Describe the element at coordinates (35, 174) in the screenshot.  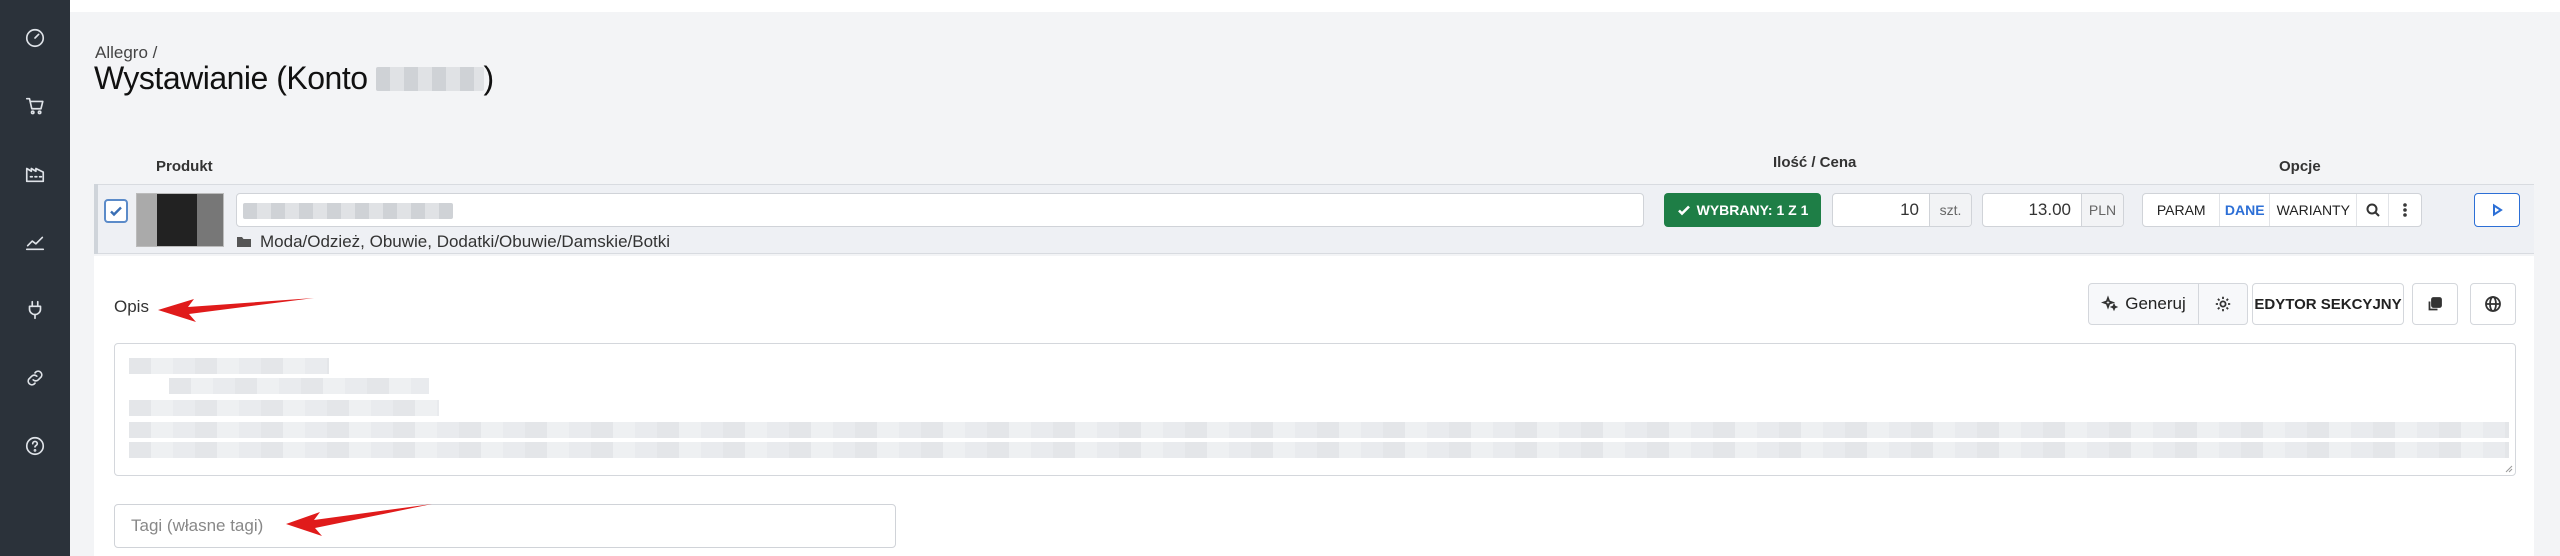
I see `warehouse-icon` at that location.